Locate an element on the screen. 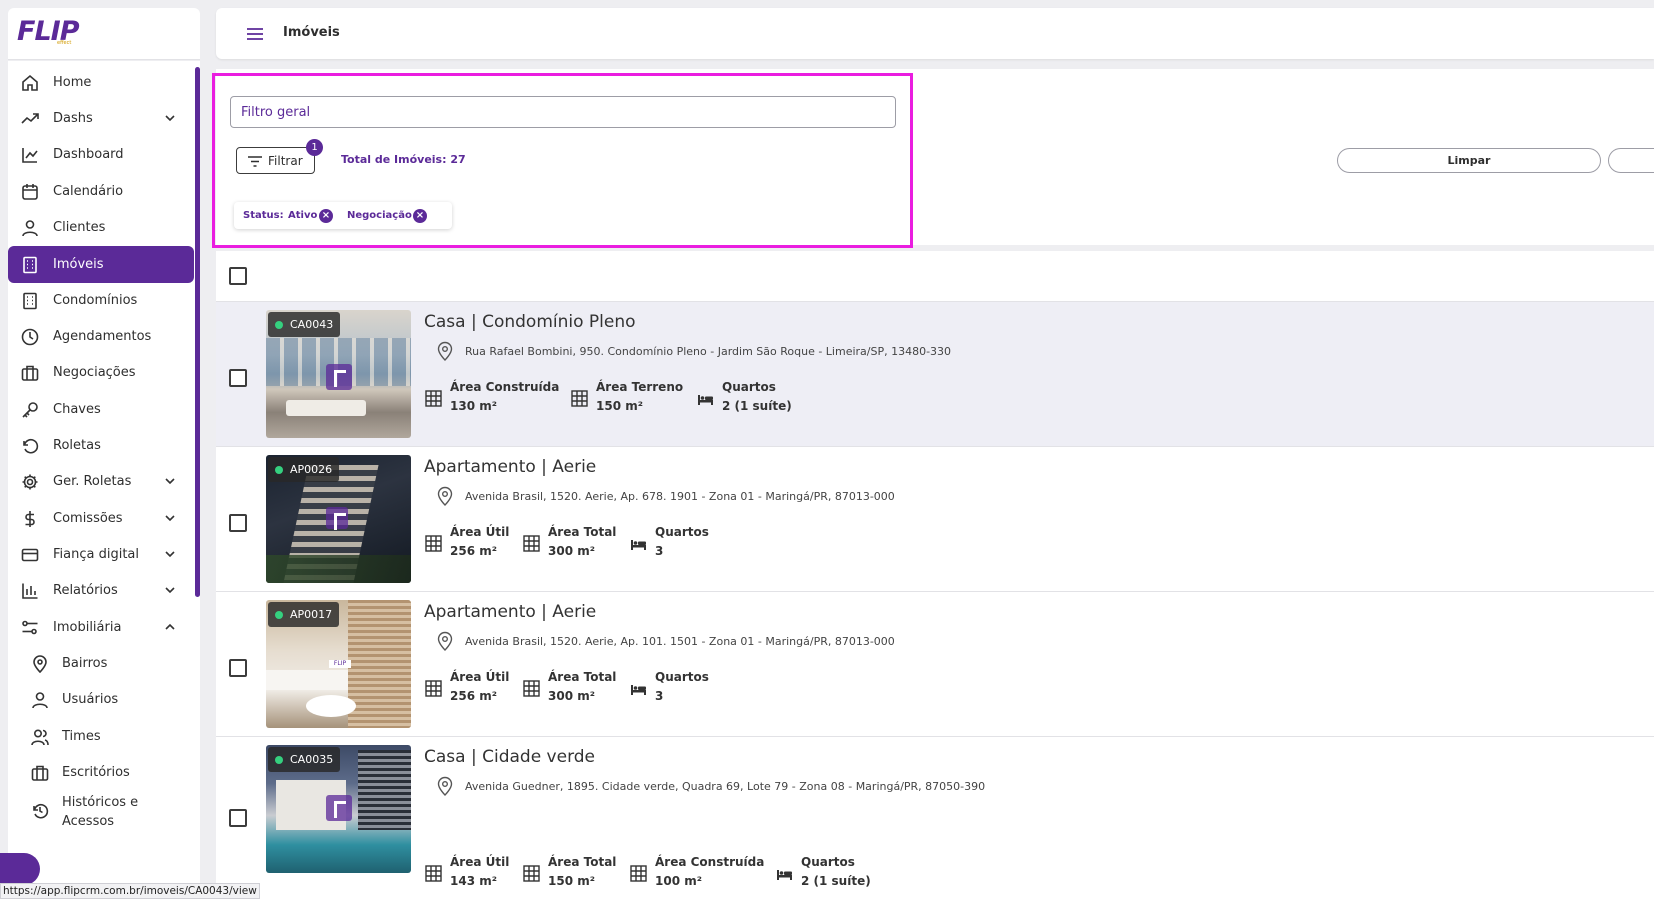 The height and width of the screenshot is (899, 1654). spec-value: 143 m² is located at coordinates (473, 881).